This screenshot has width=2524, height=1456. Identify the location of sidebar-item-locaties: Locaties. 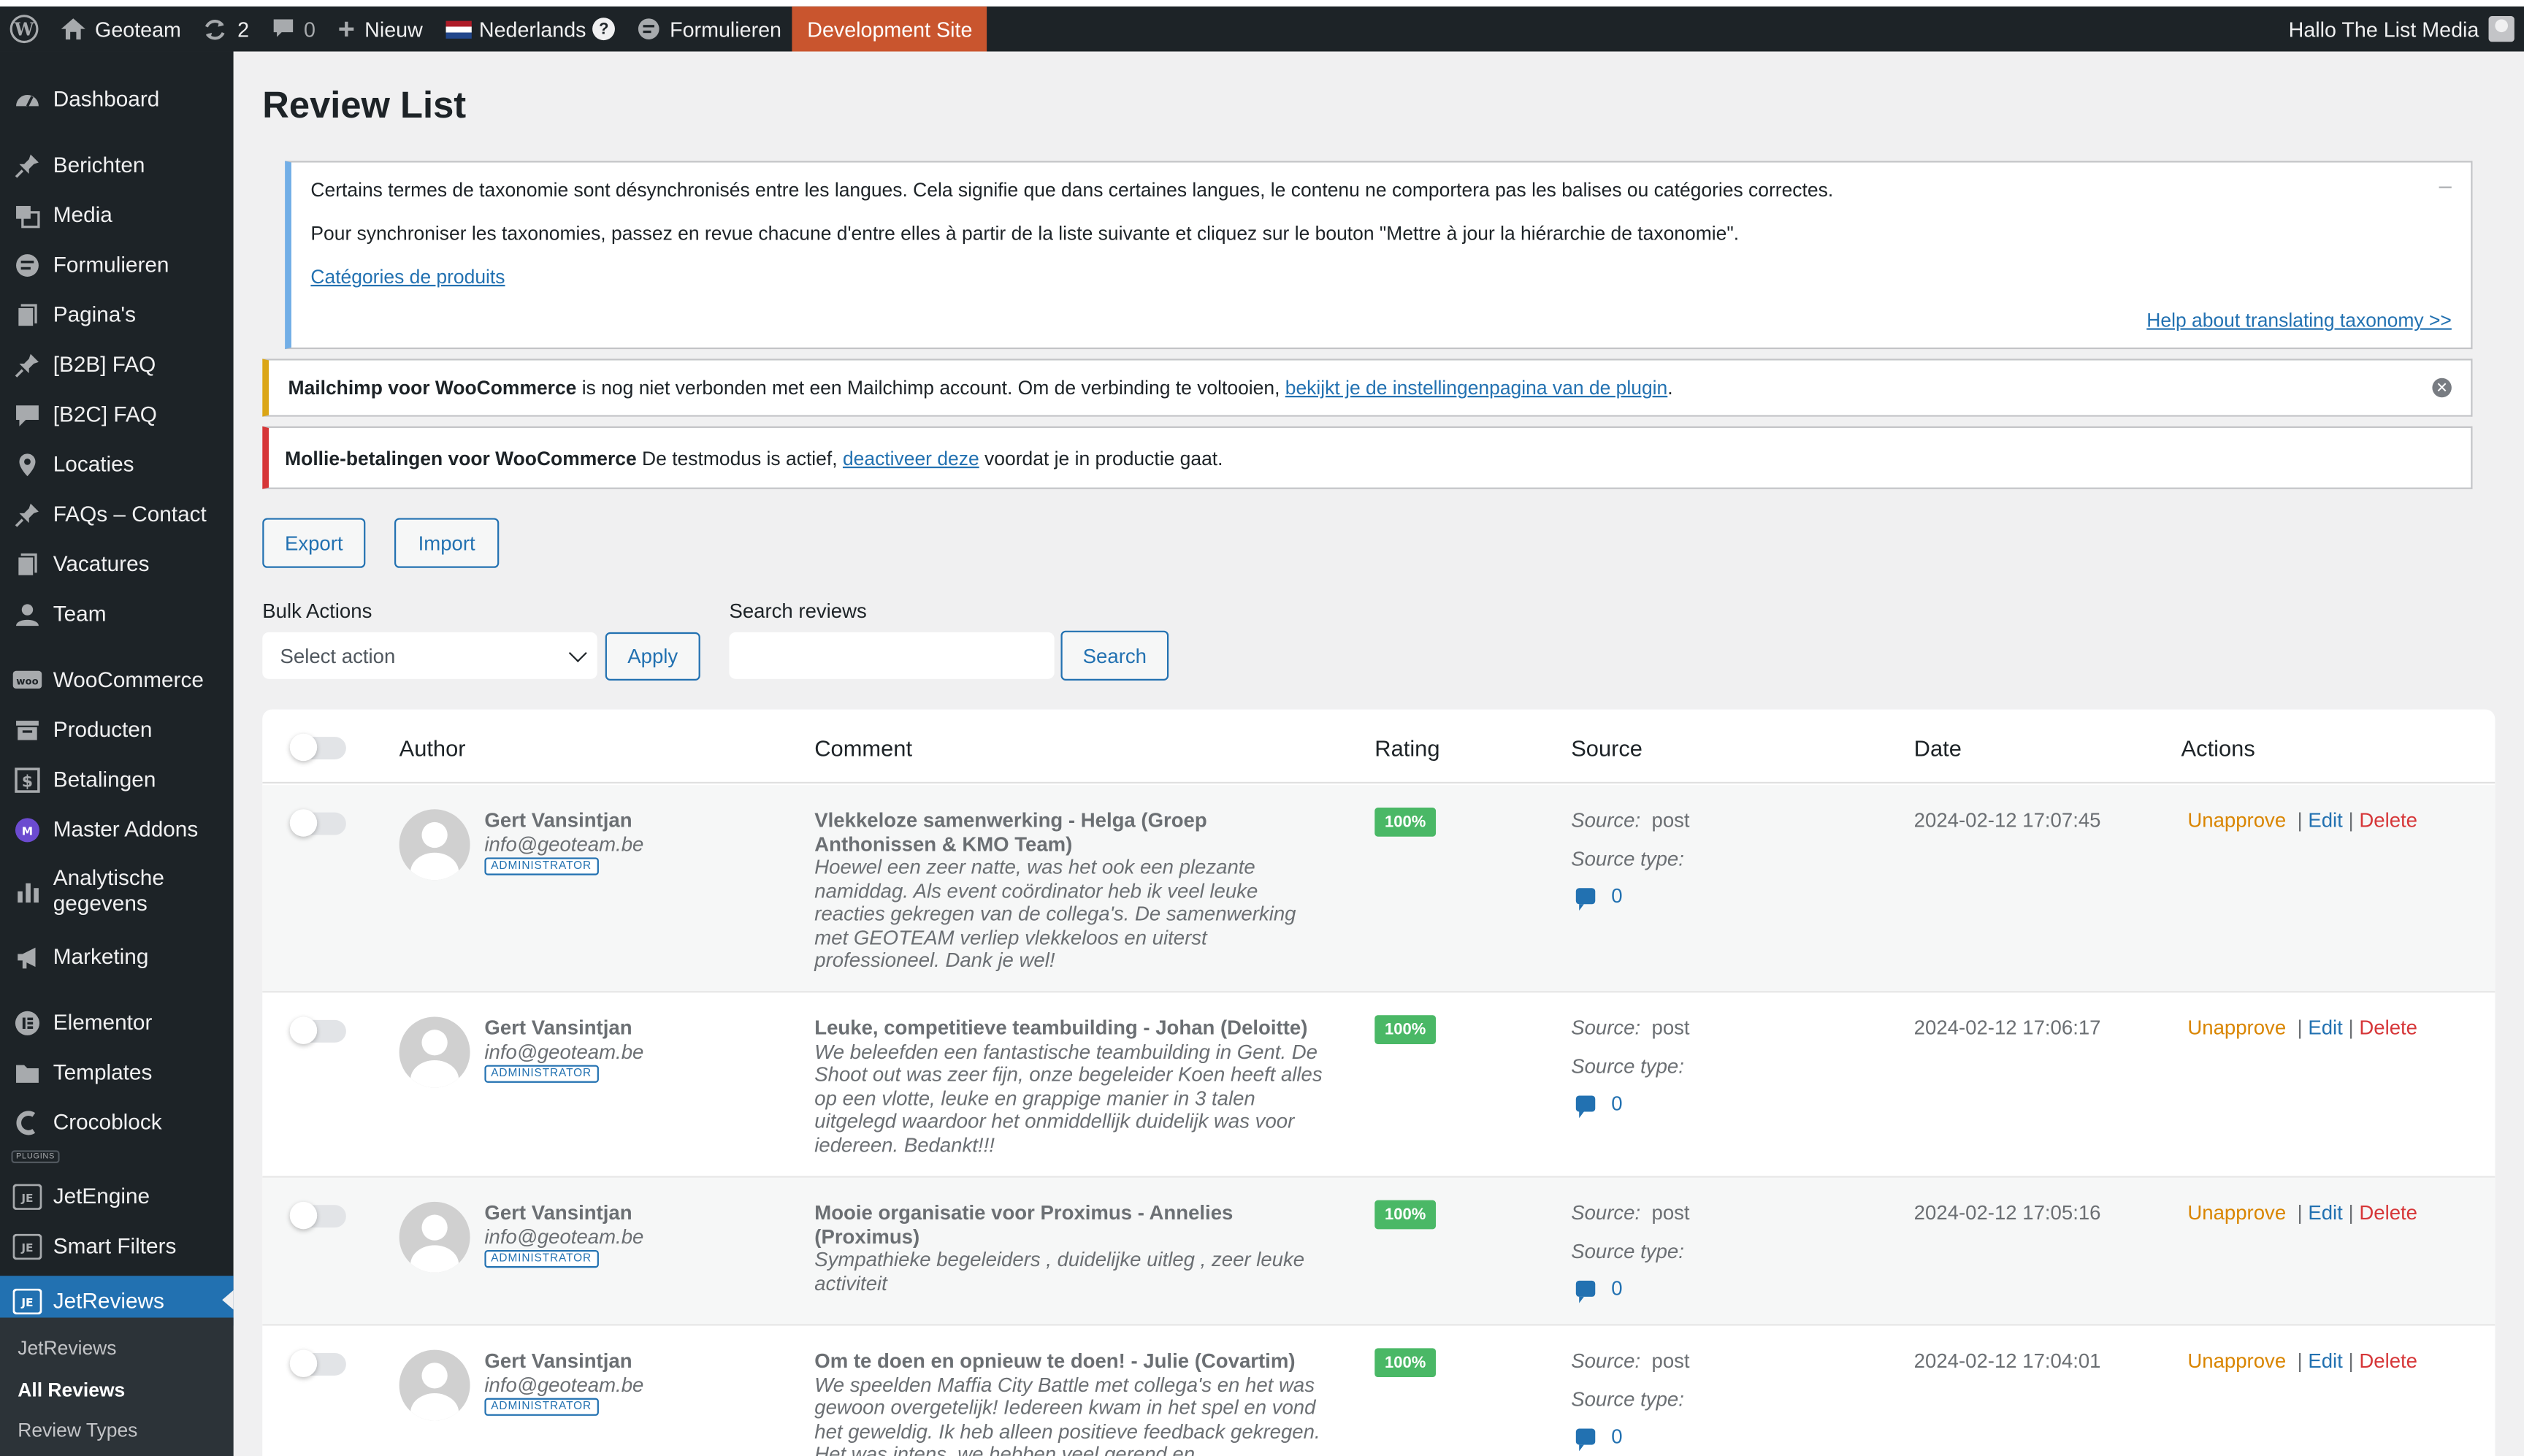
(117, 465).